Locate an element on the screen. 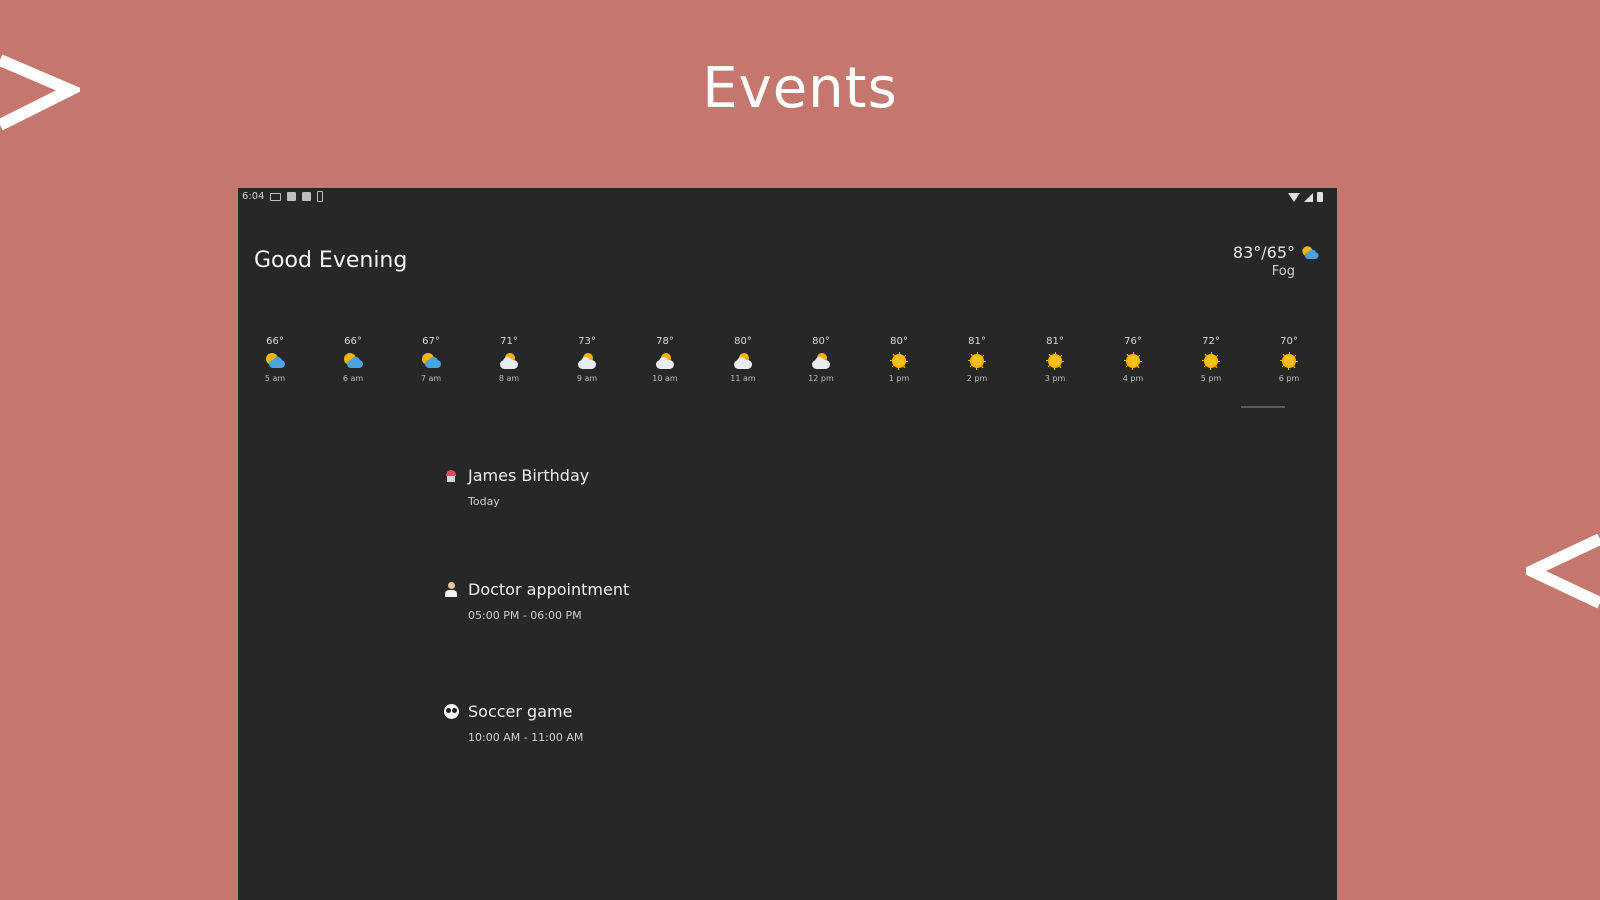 The height and width of the screenshot is (900, 1600). hourly-temp: 73° is located at coordinates (587, 341).